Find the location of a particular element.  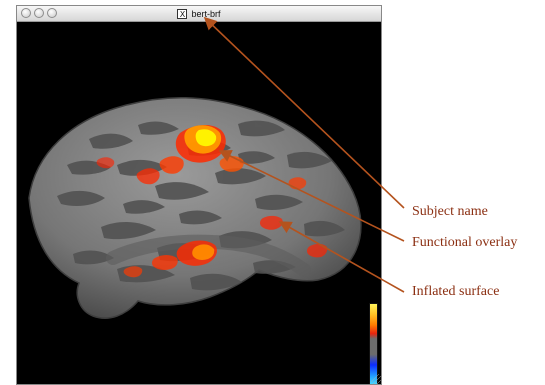

window-titlebar: X bert-brf is located at coordinates (199, 14).